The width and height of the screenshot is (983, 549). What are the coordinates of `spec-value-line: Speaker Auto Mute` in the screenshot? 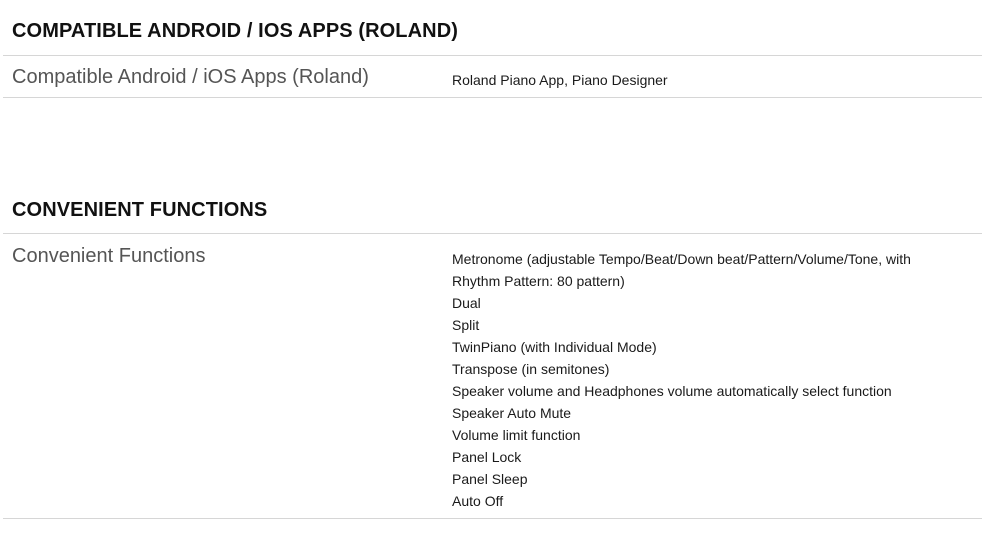 It's located at (512, 413).